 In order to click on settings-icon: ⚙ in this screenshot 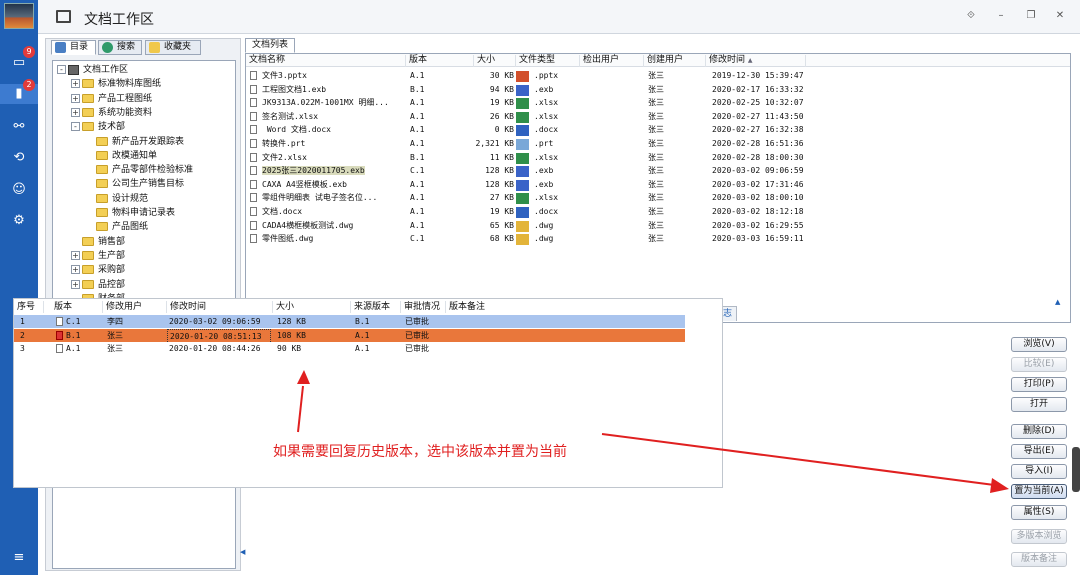, I will do `click(19, 221)`.